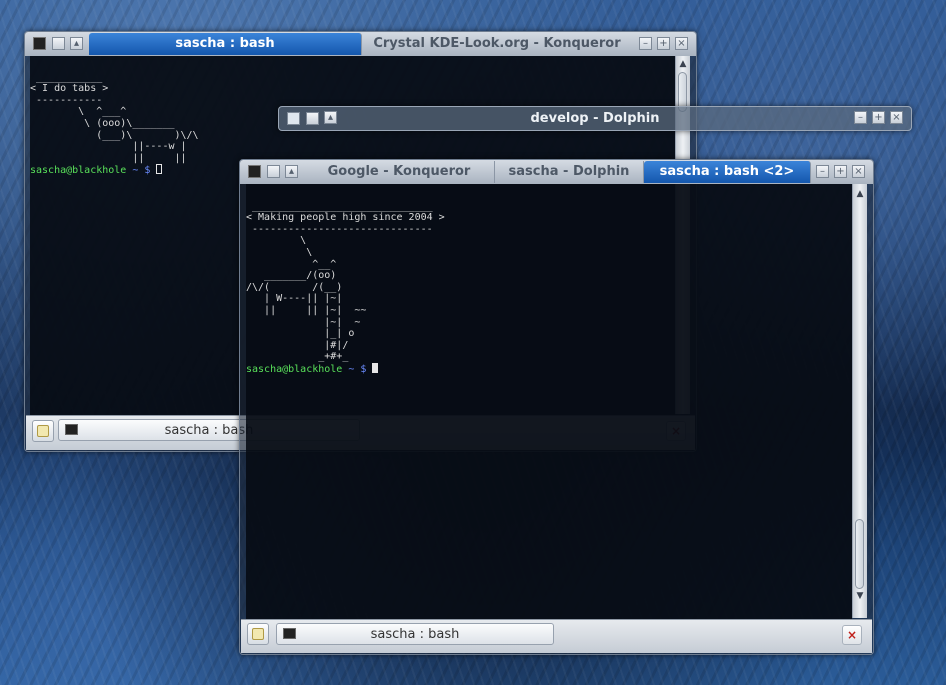 Image resolution: width=946 pixels, height=685 pixels. Describe the element at coordinates (859, 401) in the screenshot. I see `terminal-scrollbar: ▲ ▼` at that location.